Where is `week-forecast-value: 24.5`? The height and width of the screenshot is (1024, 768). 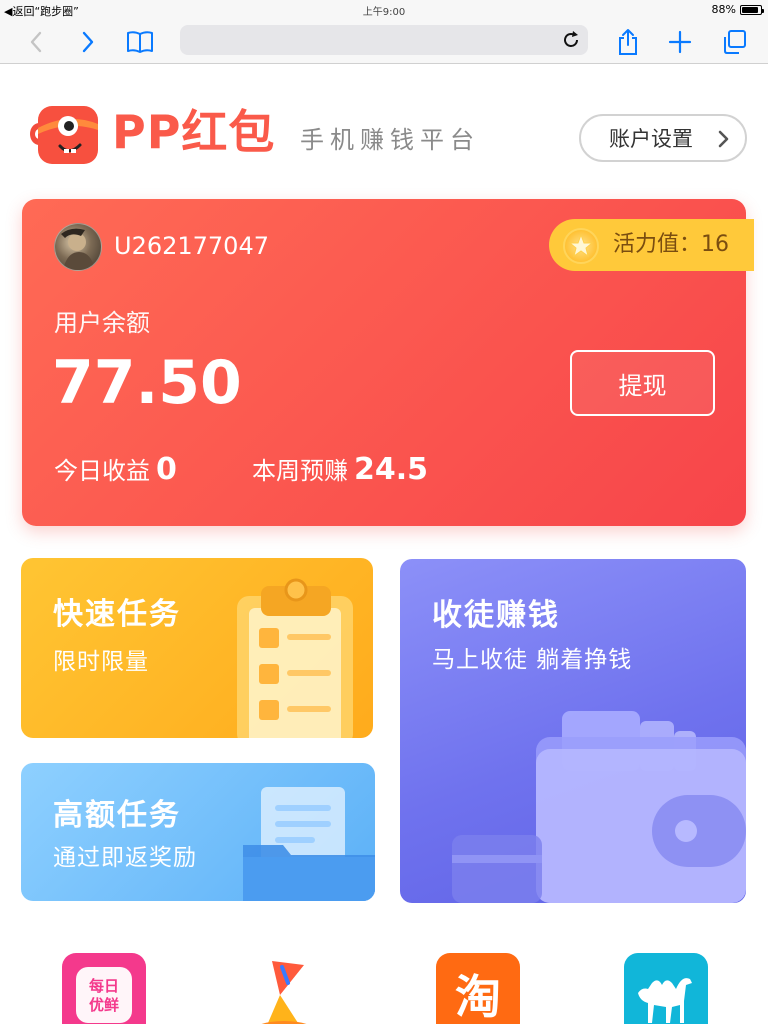 week-forecast-value: 24.5 is located at coordinates (391, 469).